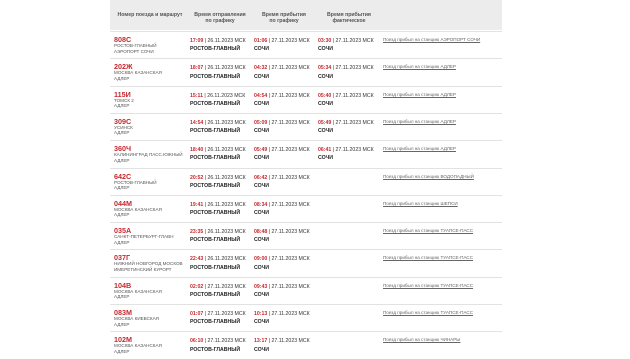 The width and height of the screenshot is (630, 359). Describe the element at coordinates (218, 318) in the screenshot. I see `departure-cell: 01:07 | 27.11.2023 МСК РОСТОВ-ГЛАВНЫЙ` at that location.